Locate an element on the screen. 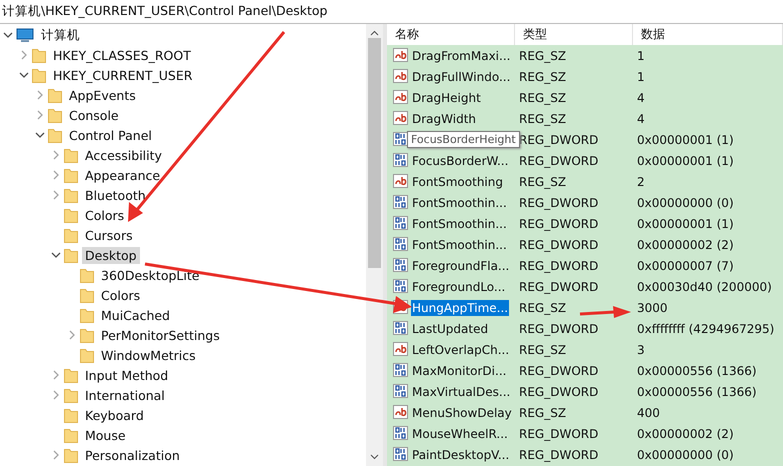  tree-item: 360DesktopLite is located at coordinates (150, 275).